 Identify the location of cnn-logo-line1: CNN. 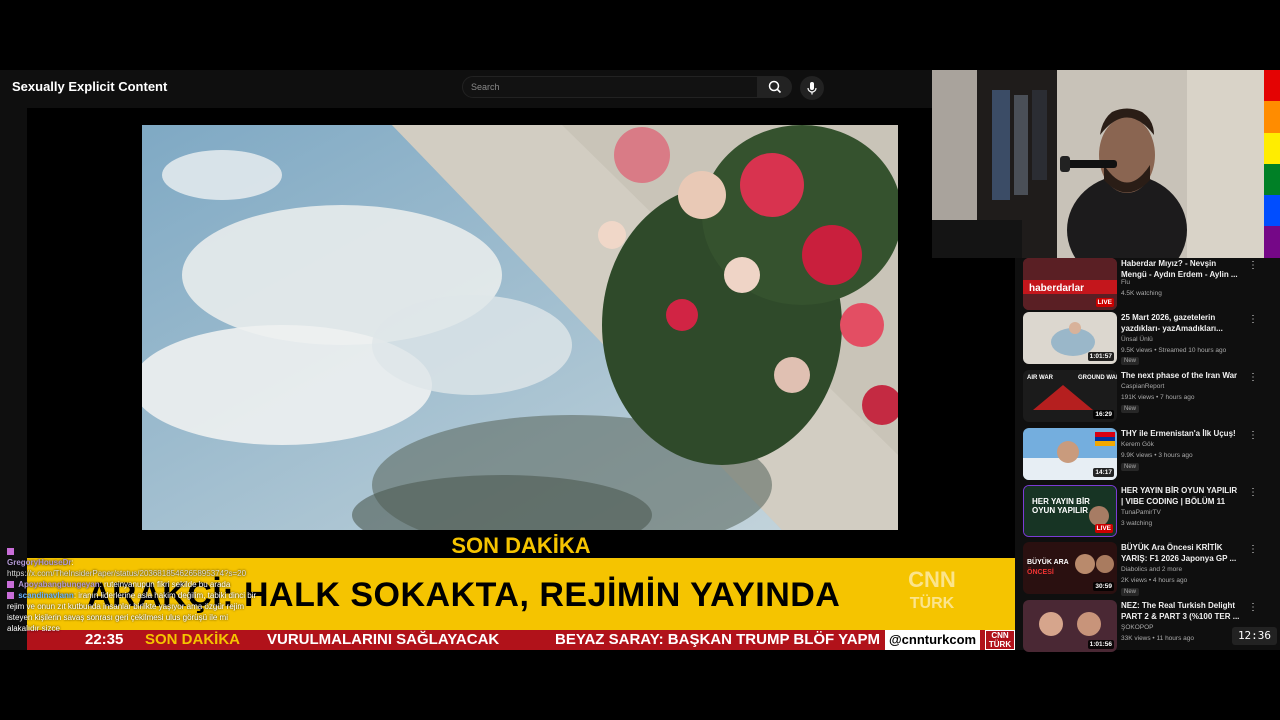
(932, 579).